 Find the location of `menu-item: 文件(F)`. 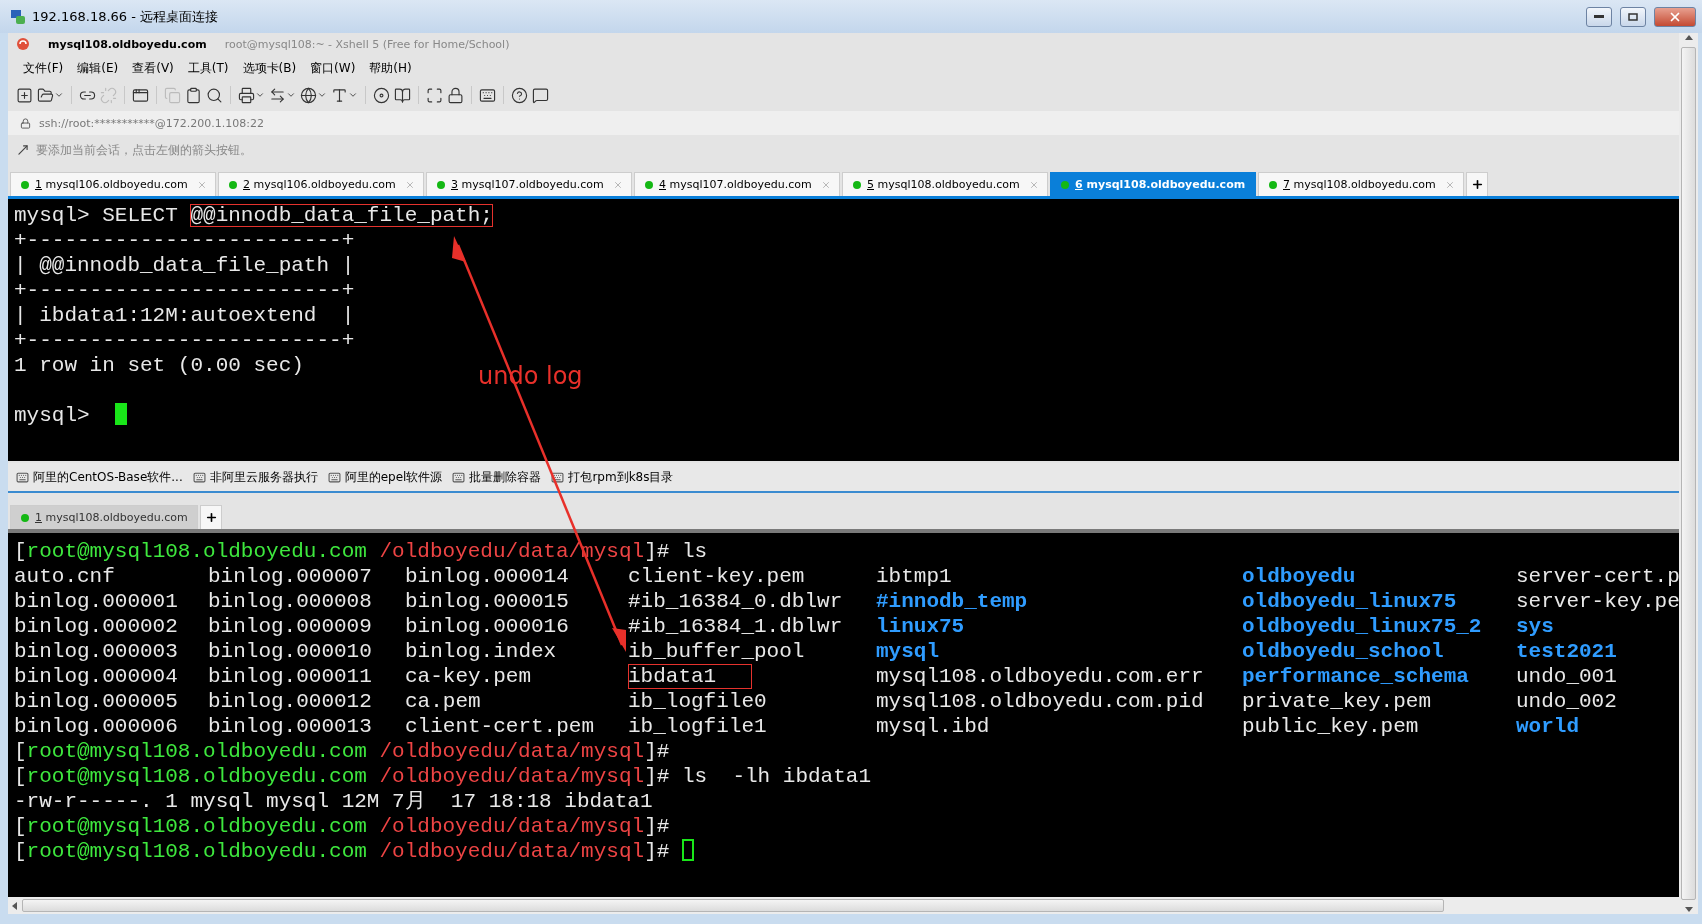

menu-item: 文件(F) is located at coordinates (43, 68).